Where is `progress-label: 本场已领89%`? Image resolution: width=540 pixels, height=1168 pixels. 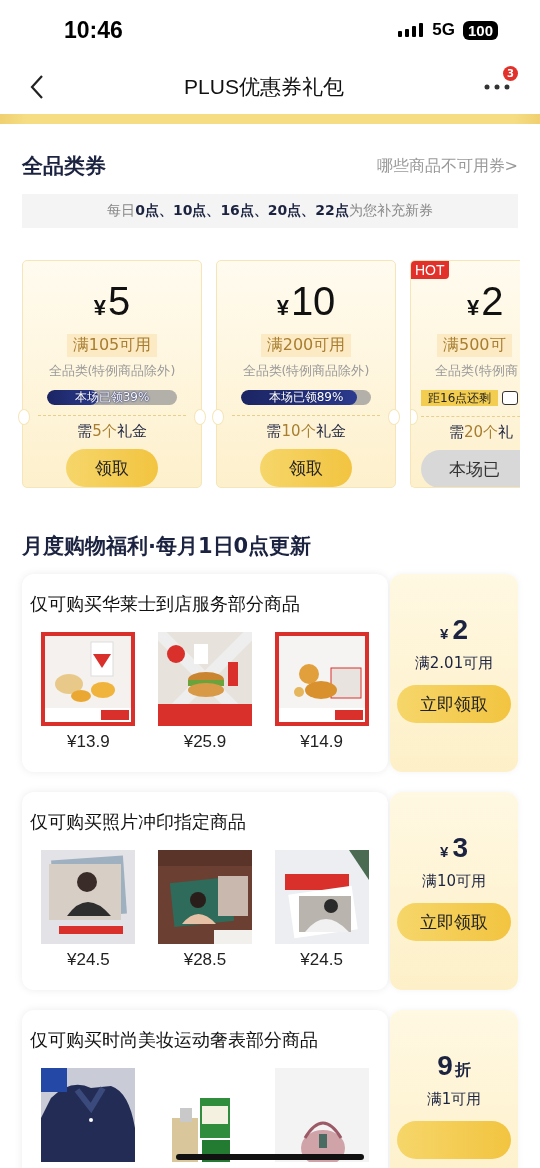 progress-label: 本场已领89% is located at coordinates (306, 397).